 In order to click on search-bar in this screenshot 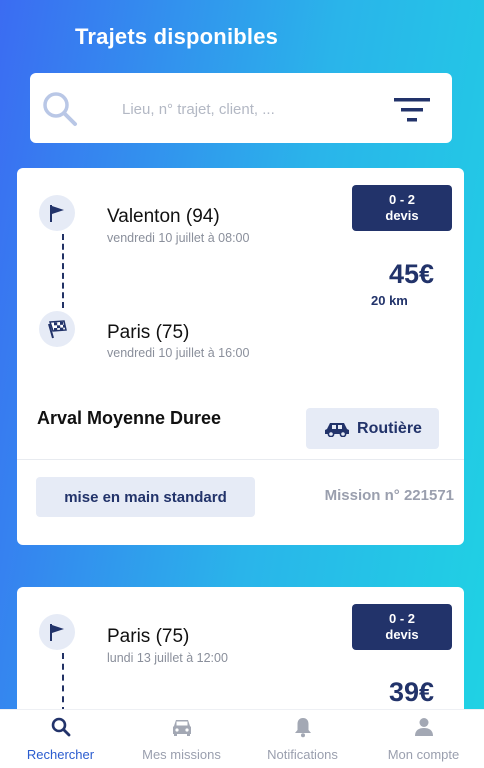, I will do `click(241, 108)`.